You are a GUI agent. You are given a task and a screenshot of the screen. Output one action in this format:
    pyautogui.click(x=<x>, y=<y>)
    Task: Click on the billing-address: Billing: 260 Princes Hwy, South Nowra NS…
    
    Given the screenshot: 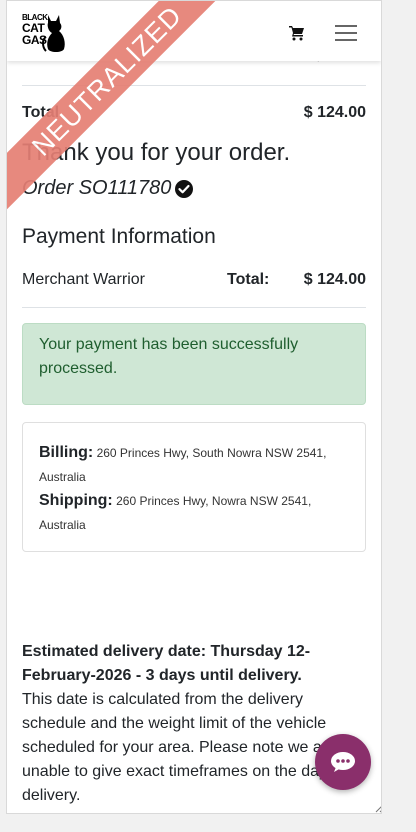 What is the action you would take?
    pyautogui.click(x=194, y=465)
    